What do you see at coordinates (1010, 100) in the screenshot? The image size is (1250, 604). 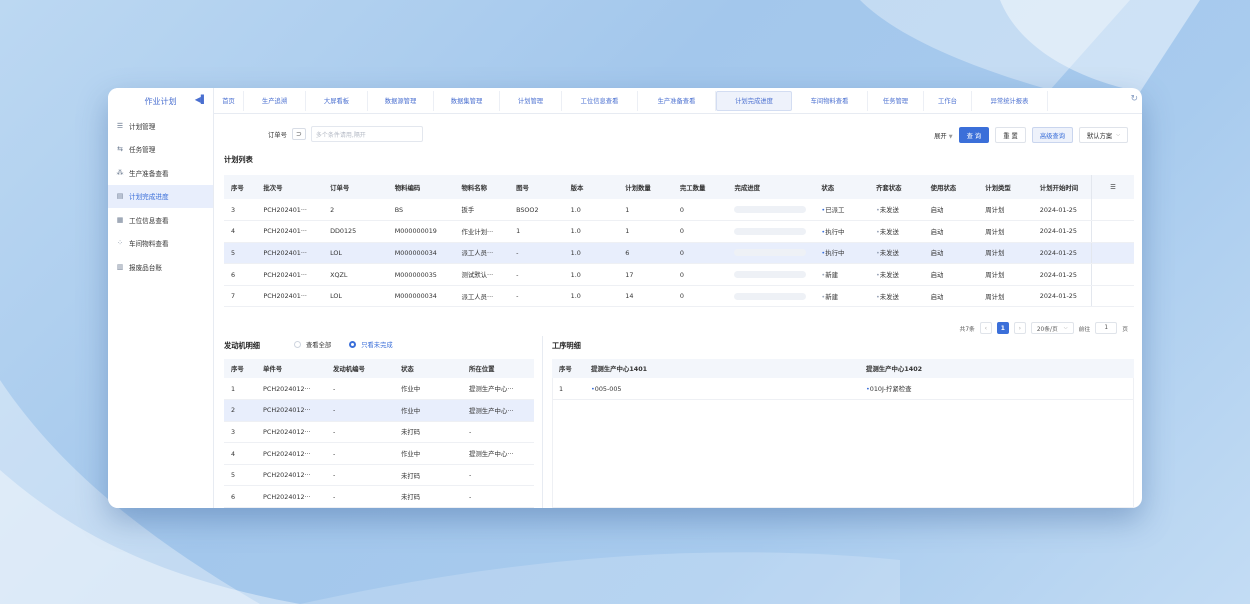 I see `tab-exception-report: 异常统计报表` at bounding box center [1010, 100].